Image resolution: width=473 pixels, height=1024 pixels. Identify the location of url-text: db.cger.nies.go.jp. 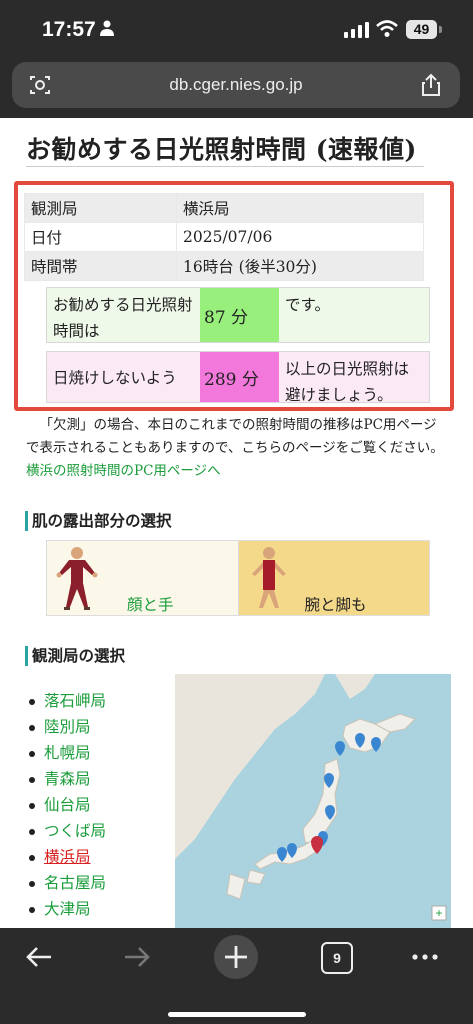
(236, 85).